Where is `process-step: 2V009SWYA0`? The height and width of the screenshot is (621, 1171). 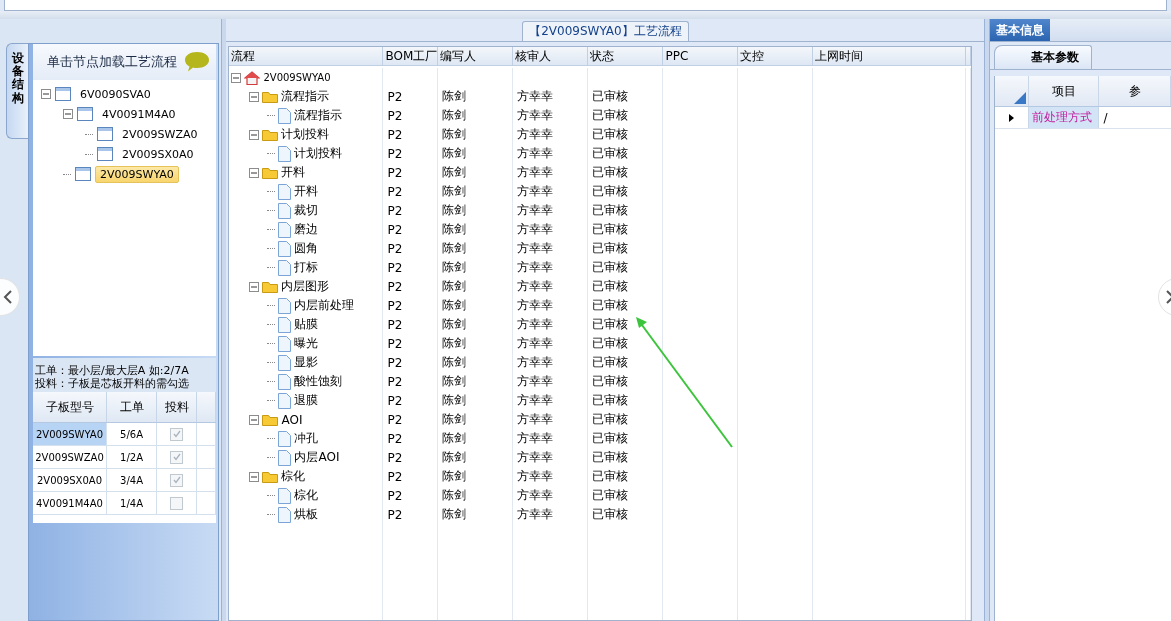 process-step: 2V009SWYA0 is located at coordinates (297, 77).